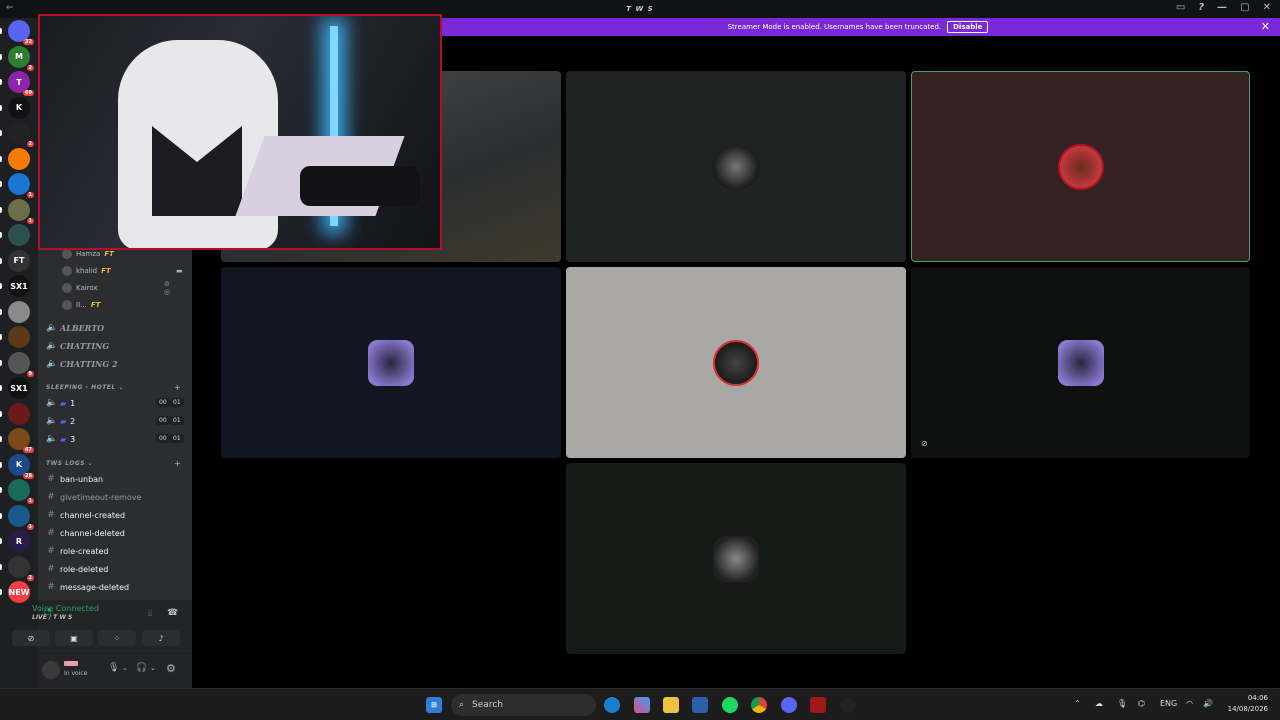 The height and width of the screenshot is (720, 1280). Describe the element at coordinates (523, 705) in the screenshot. I see `taskbar-search: ⌕ Search` at that location.